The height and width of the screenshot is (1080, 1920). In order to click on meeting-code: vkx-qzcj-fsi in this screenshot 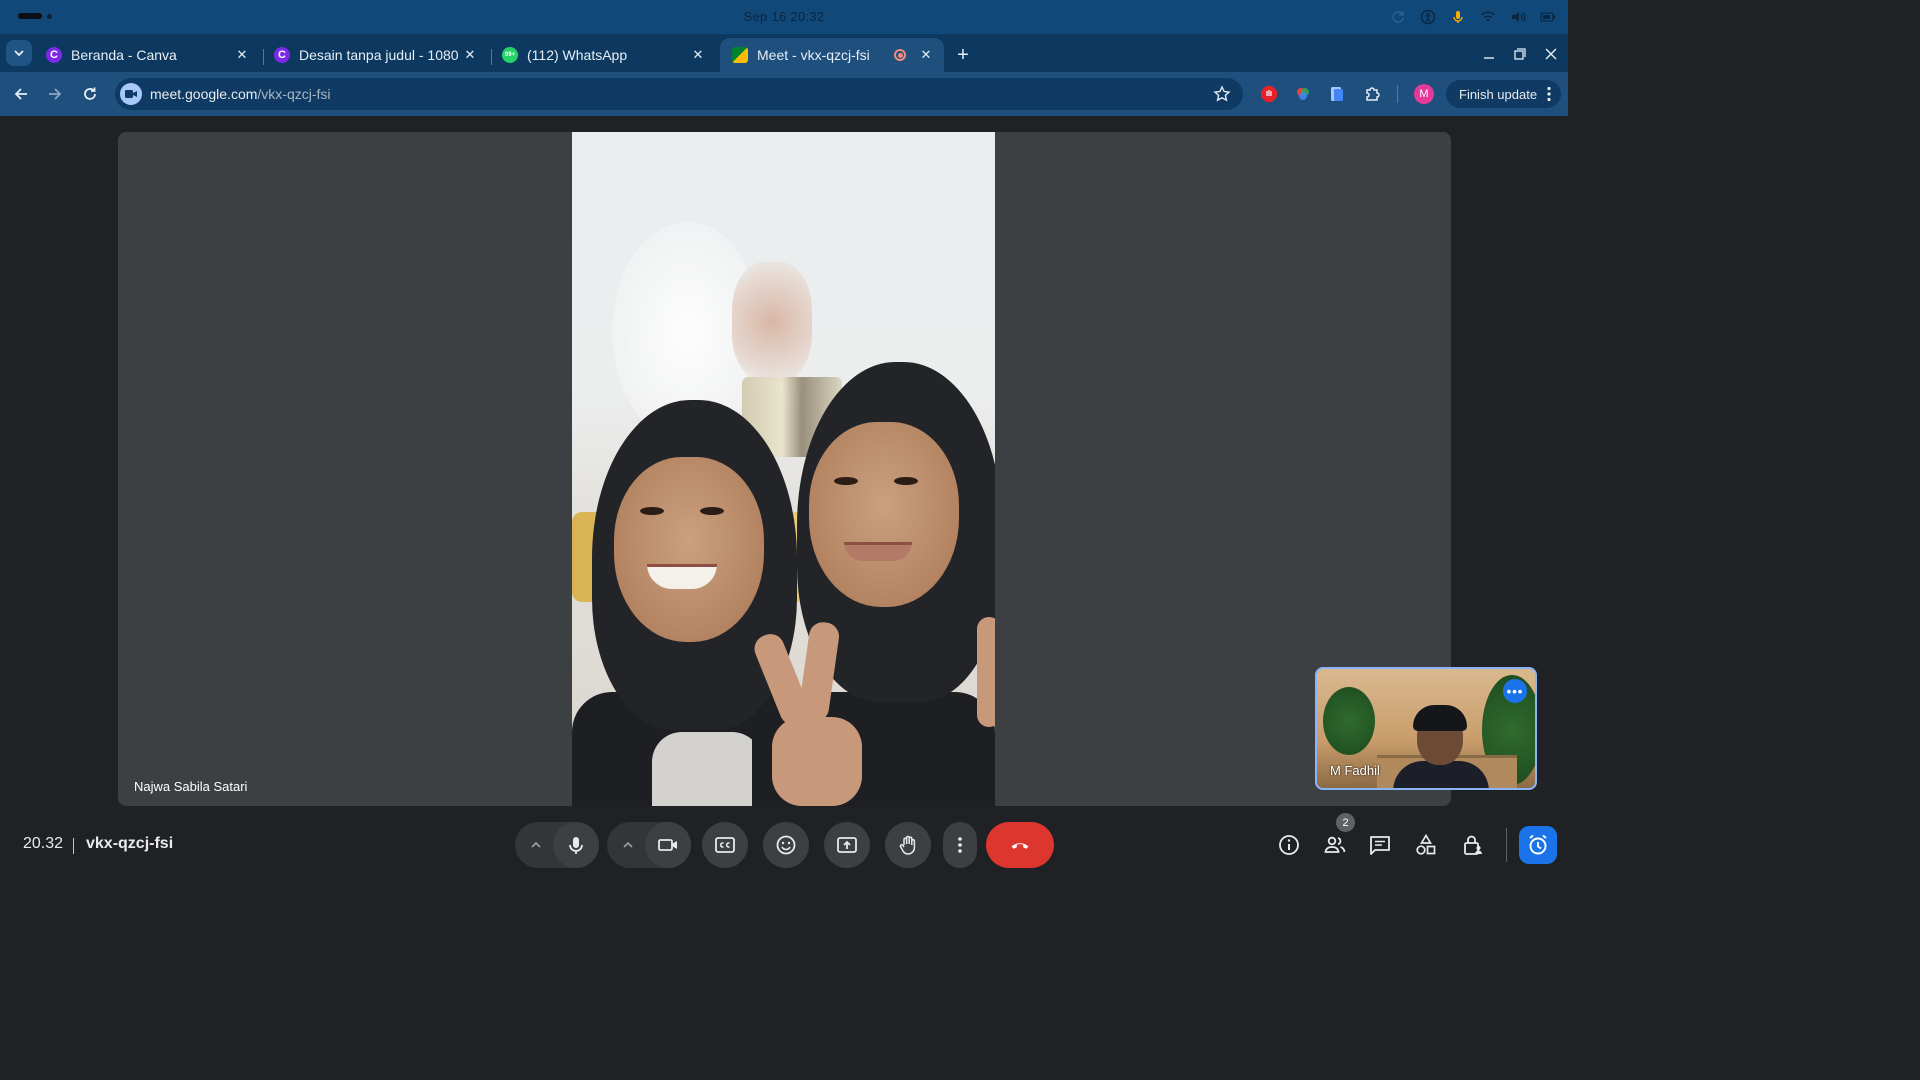, I will do `click(130, 843)`.